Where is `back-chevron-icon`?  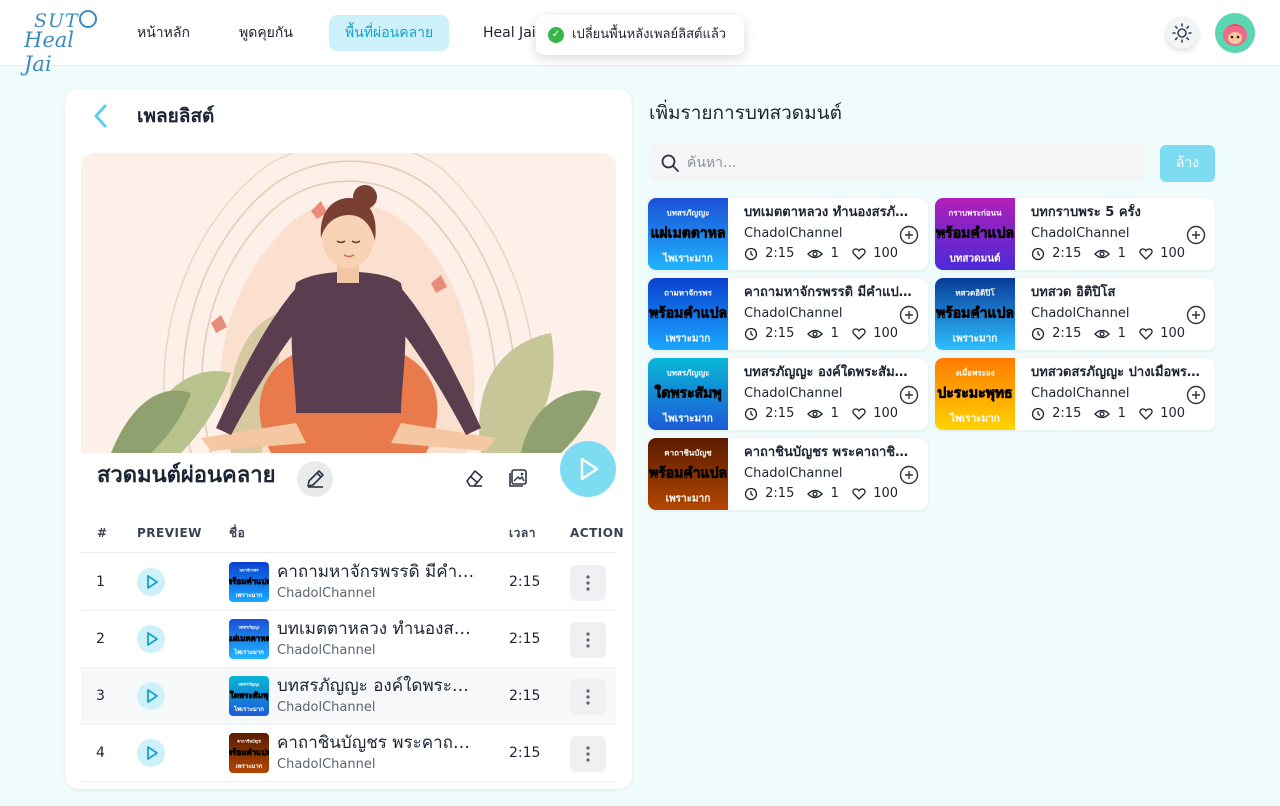
back-chevron-icon is located at coordinates (101, 116).